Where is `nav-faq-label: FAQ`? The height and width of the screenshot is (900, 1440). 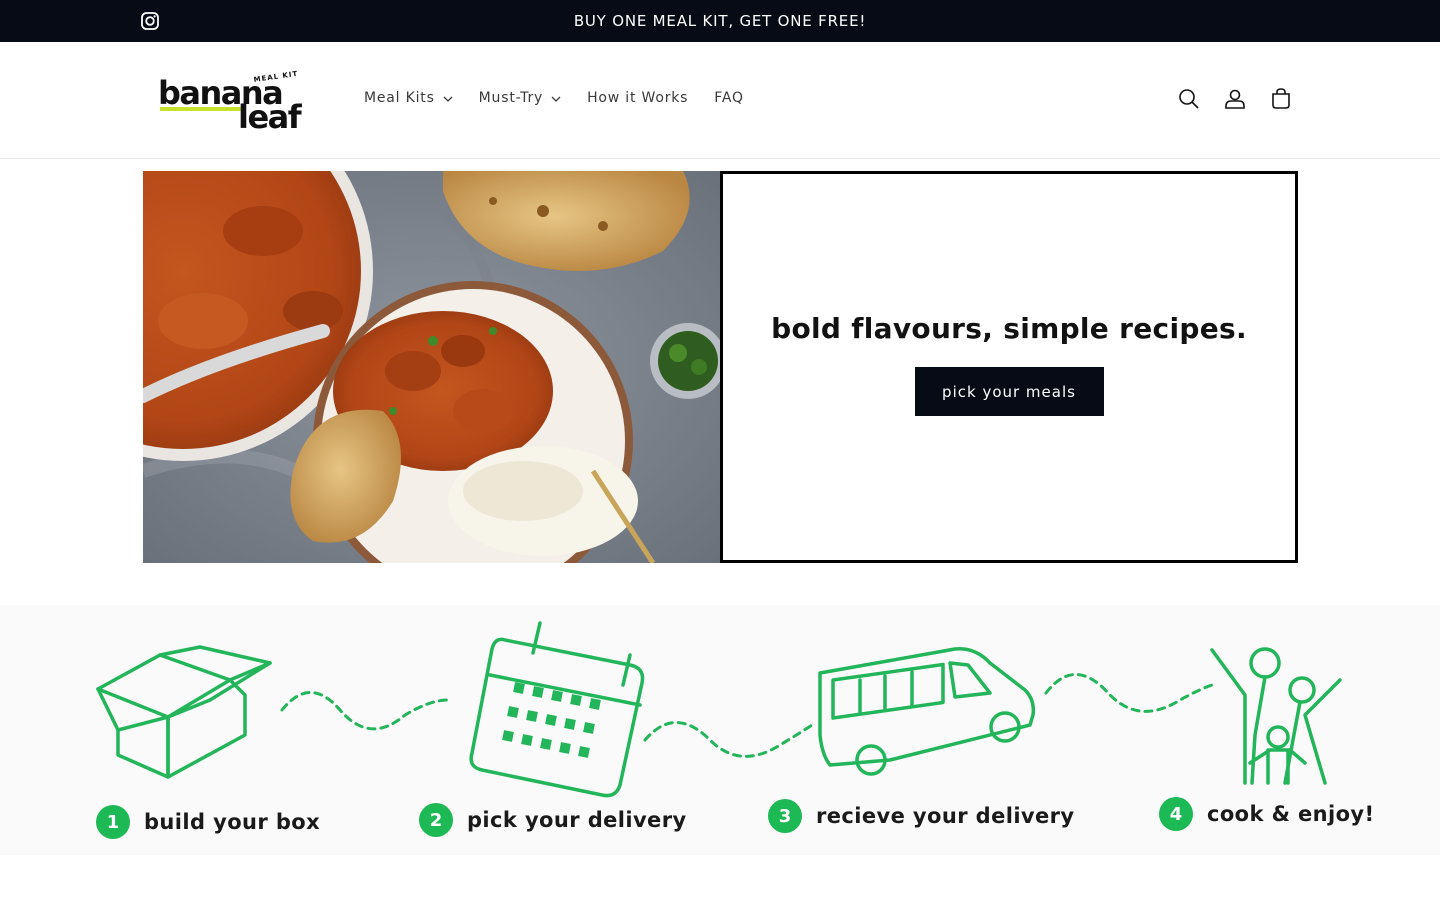 nav-faq-label: FAQ is located at coordinates (729, 98).